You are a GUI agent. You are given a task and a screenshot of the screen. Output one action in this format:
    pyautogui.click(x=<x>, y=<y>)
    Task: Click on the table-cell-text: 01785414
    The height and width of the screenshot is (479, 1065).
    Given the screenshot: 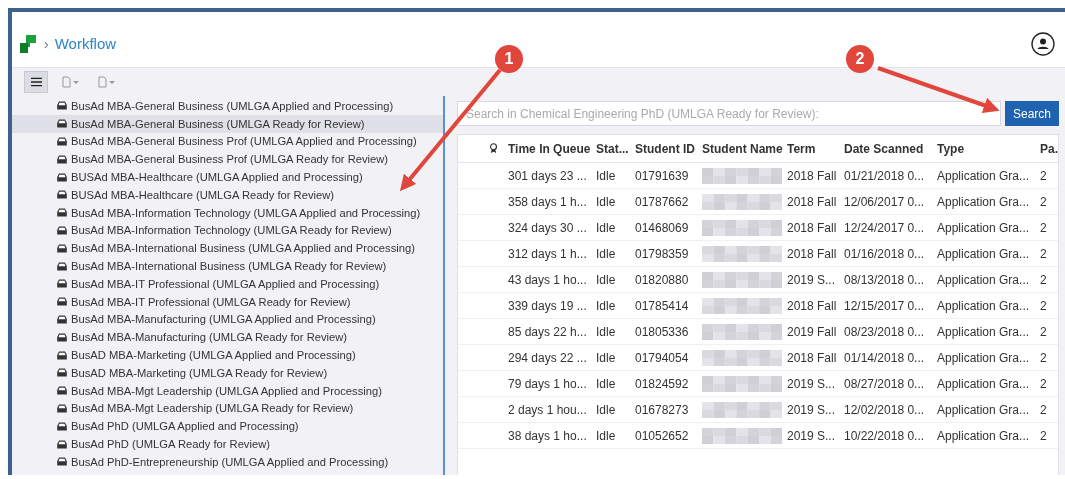 What is the action you would take?
    pyautogui.click(x=662, y=305)
    